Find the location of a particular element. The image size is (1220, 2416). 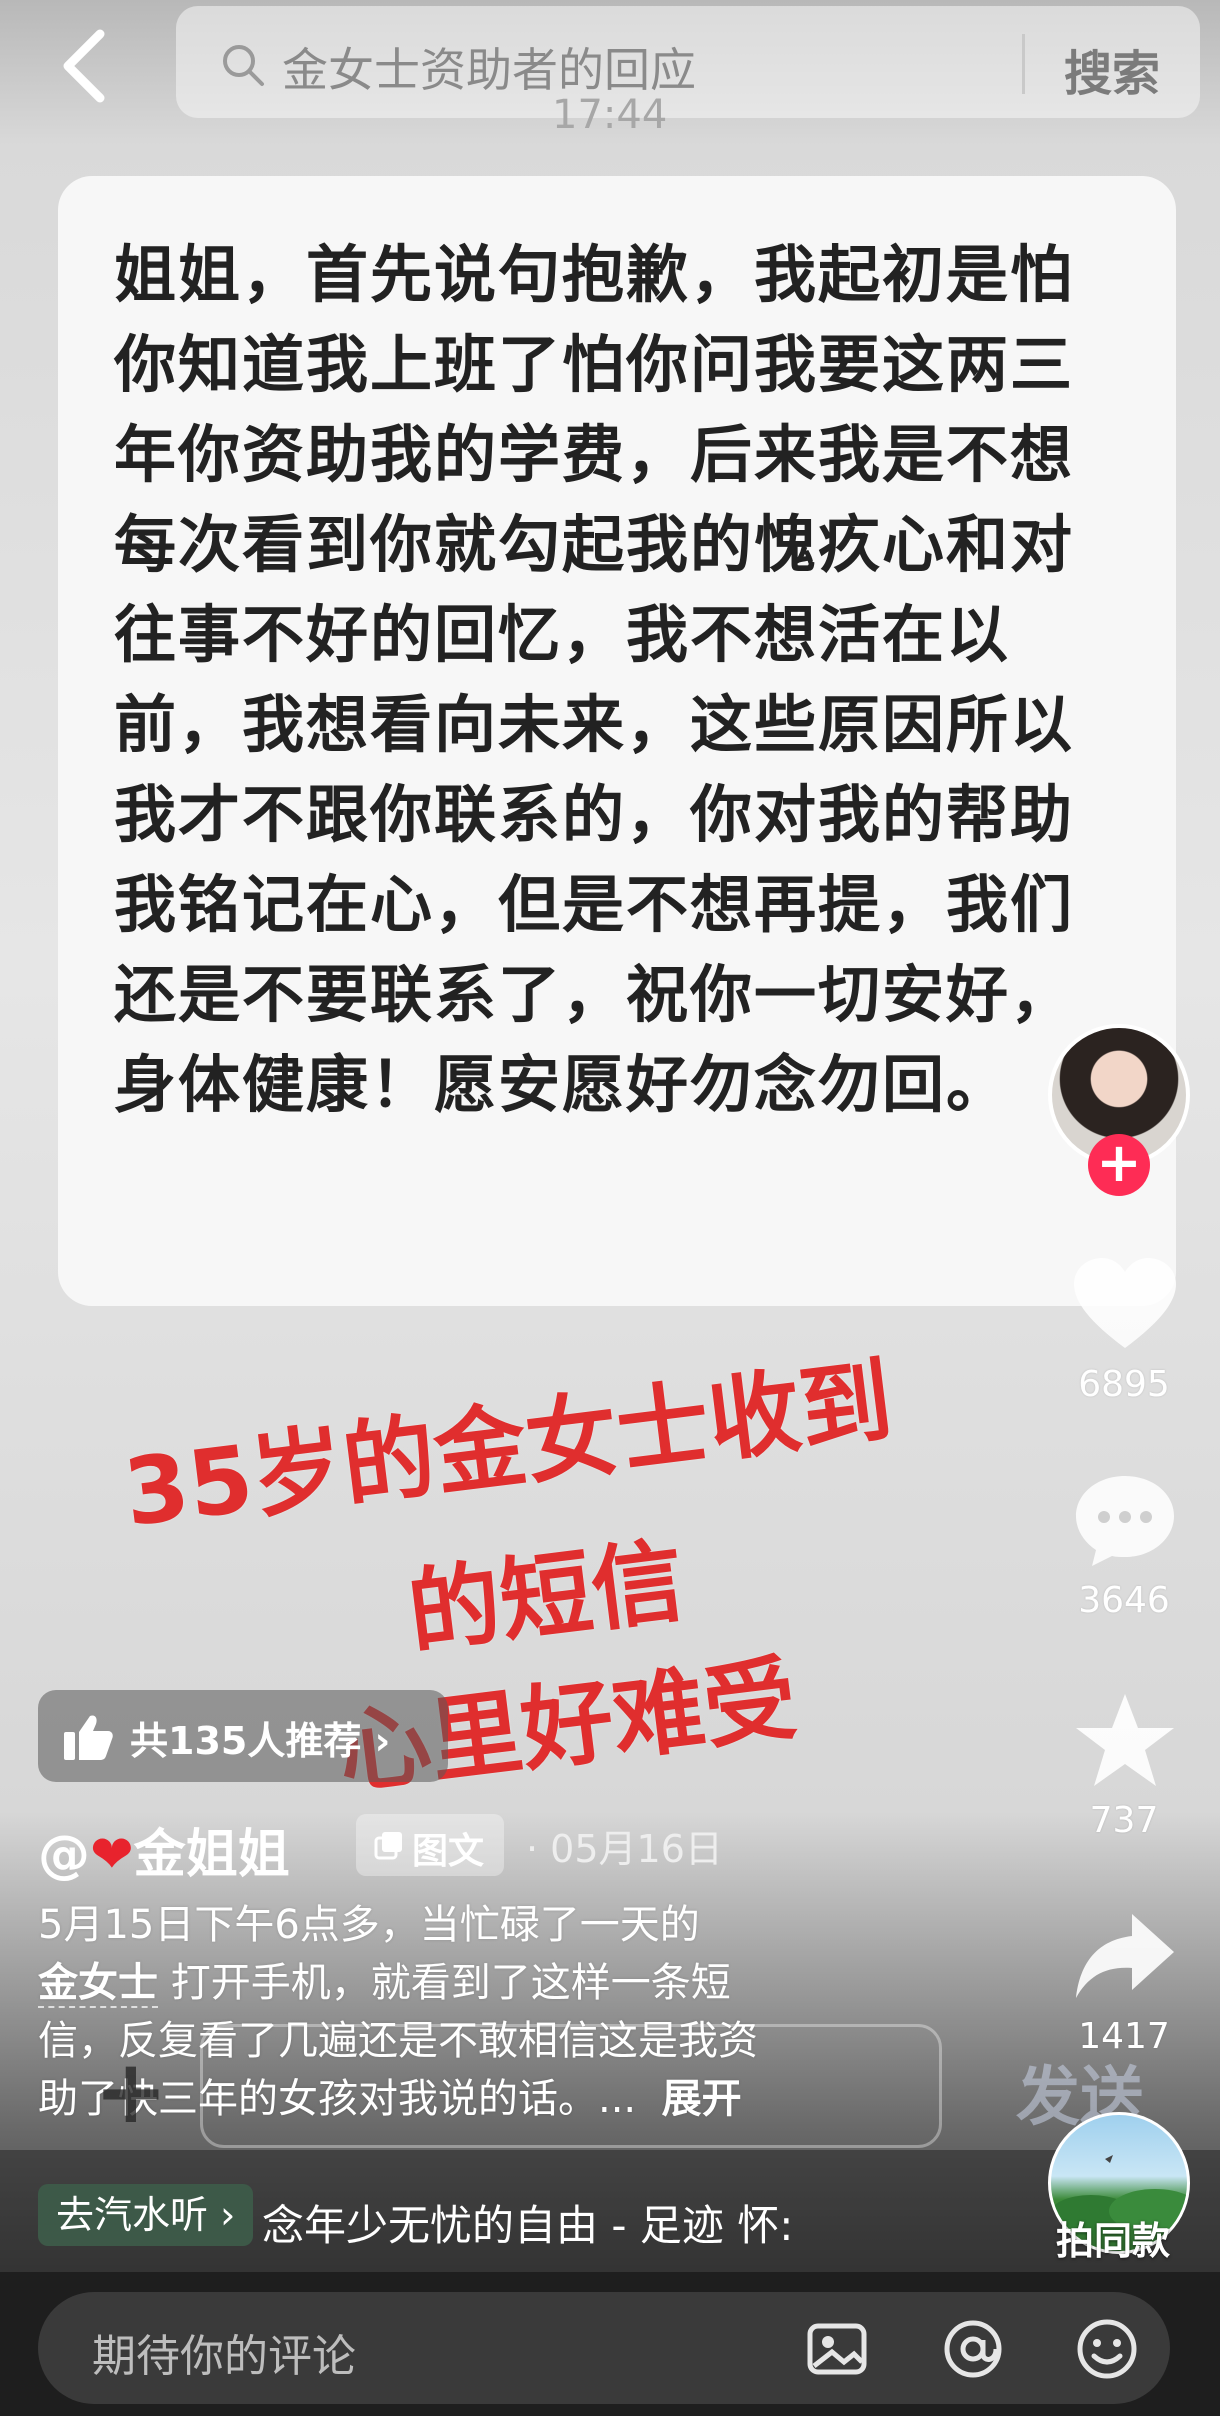

top-bar: 金女士资助者的回应 搜索 17:44 is located at coordinates (610, 69).